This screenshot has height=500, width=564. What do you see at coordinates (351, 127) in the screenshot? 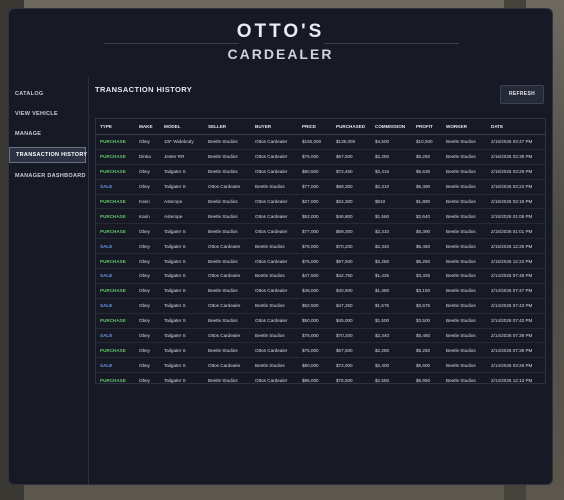
I see `column-header-purchased: PURCHASED` at bounding box center [351, 127].